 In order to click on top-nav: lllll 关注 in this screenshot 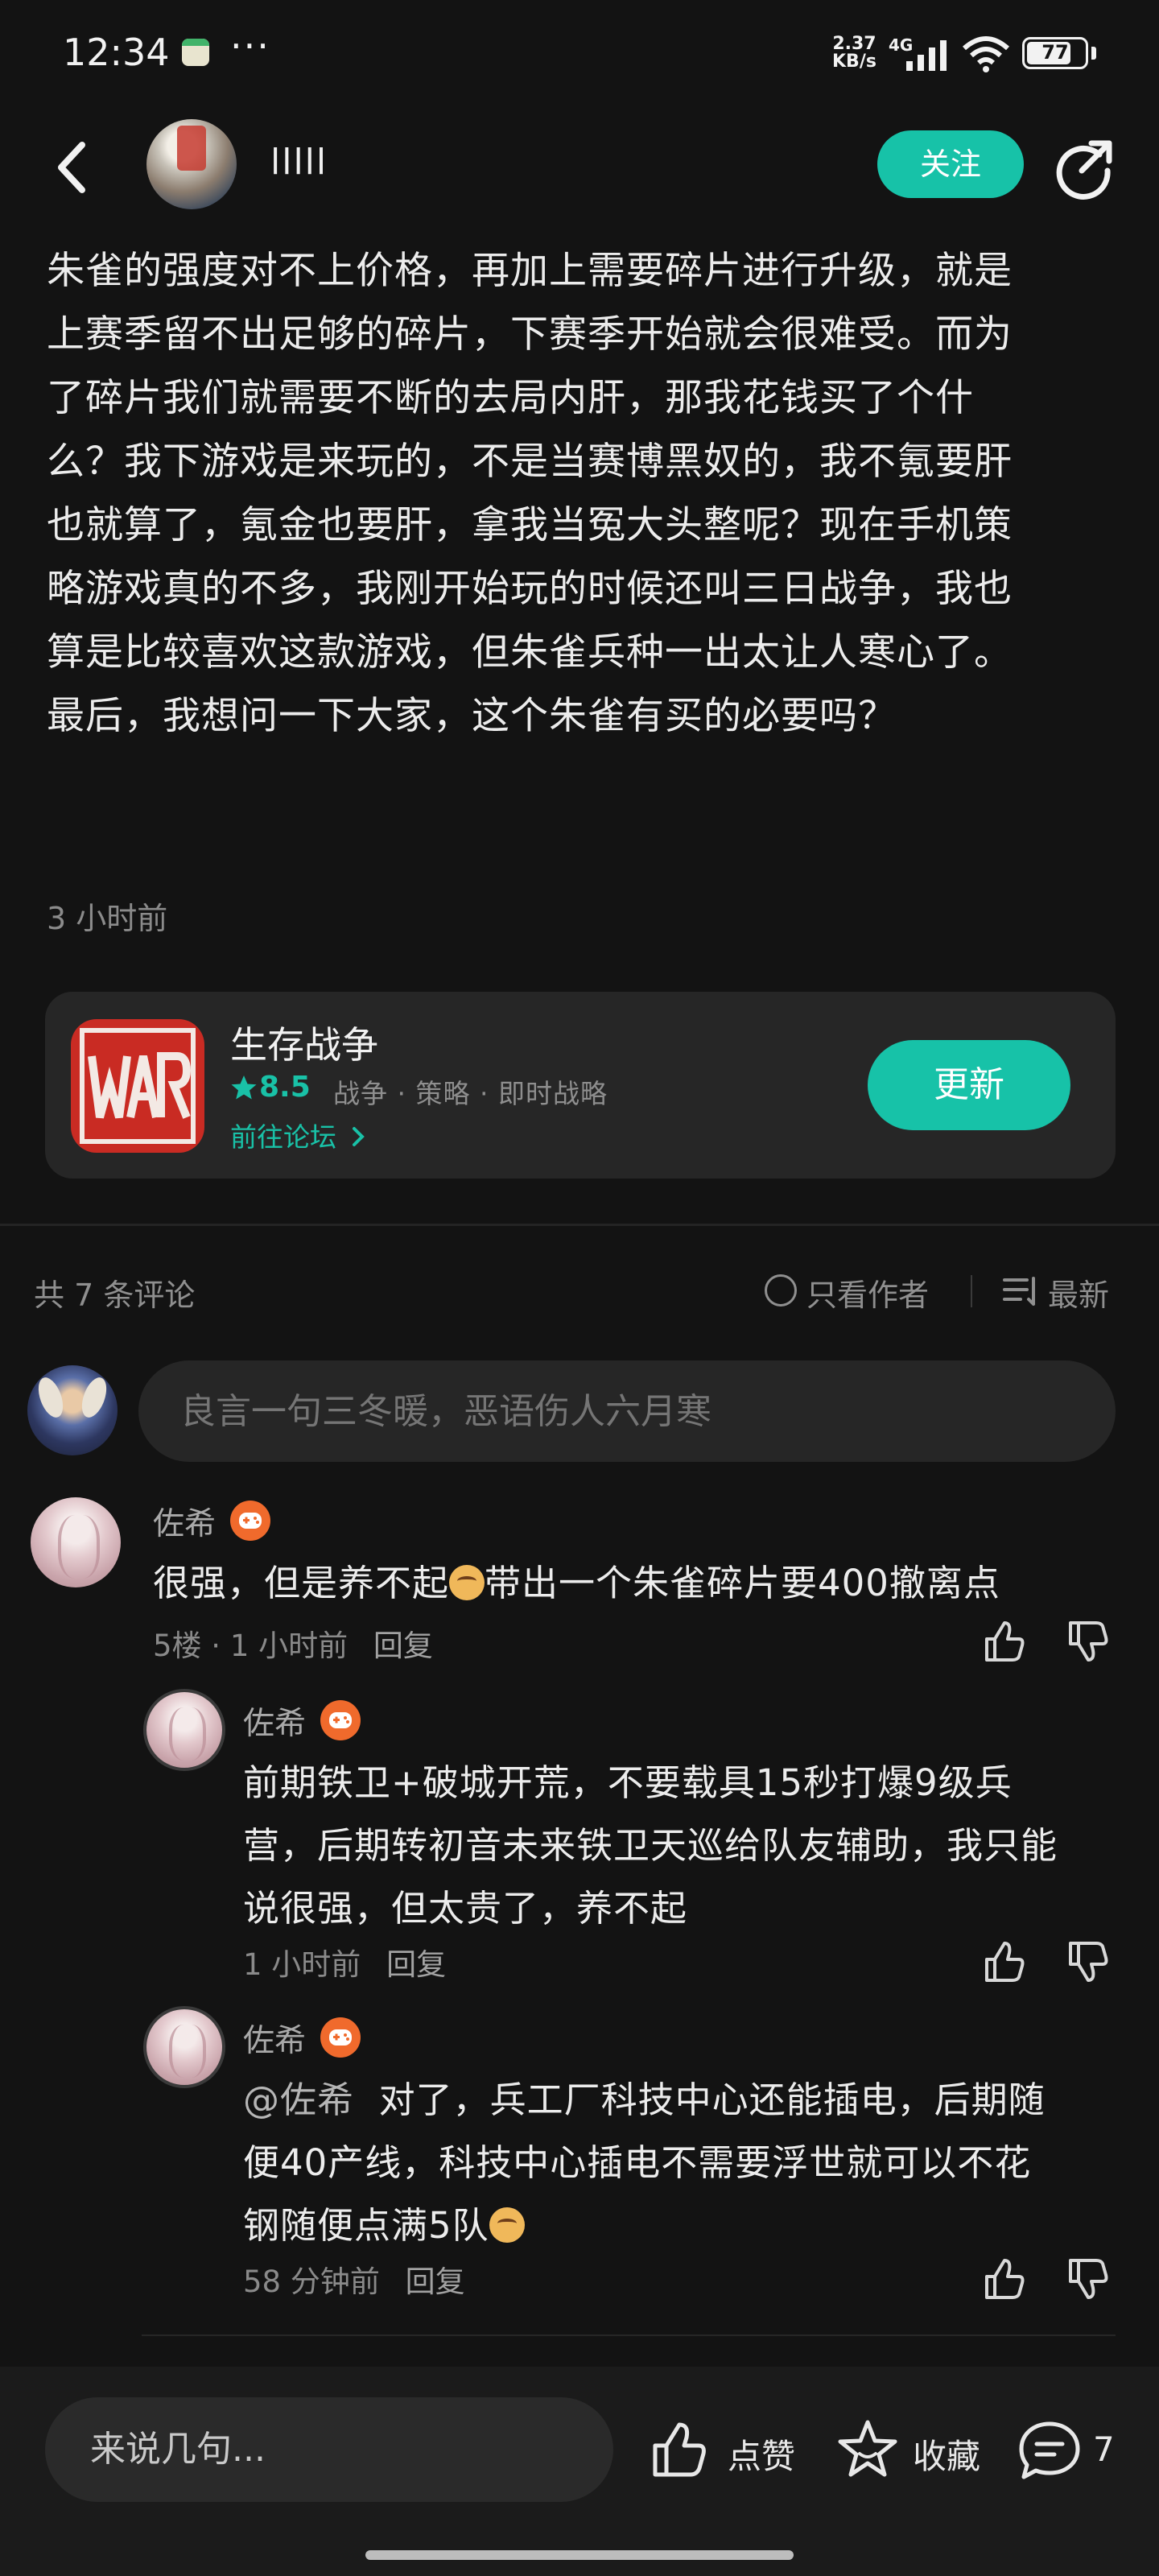, I will do `click(579, 165)`.